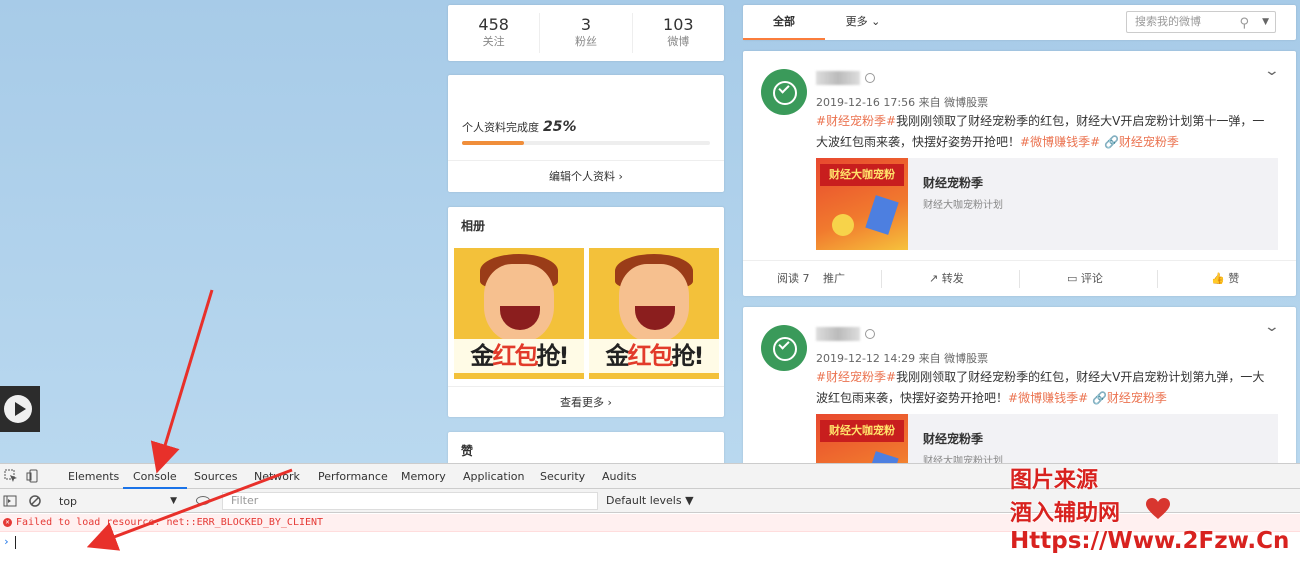 The image size is (1300, 575). What do you see at coordinates (93, 476) in the screenshot?
I see `tab-elements: Elements` at bounding box center [93, 476].